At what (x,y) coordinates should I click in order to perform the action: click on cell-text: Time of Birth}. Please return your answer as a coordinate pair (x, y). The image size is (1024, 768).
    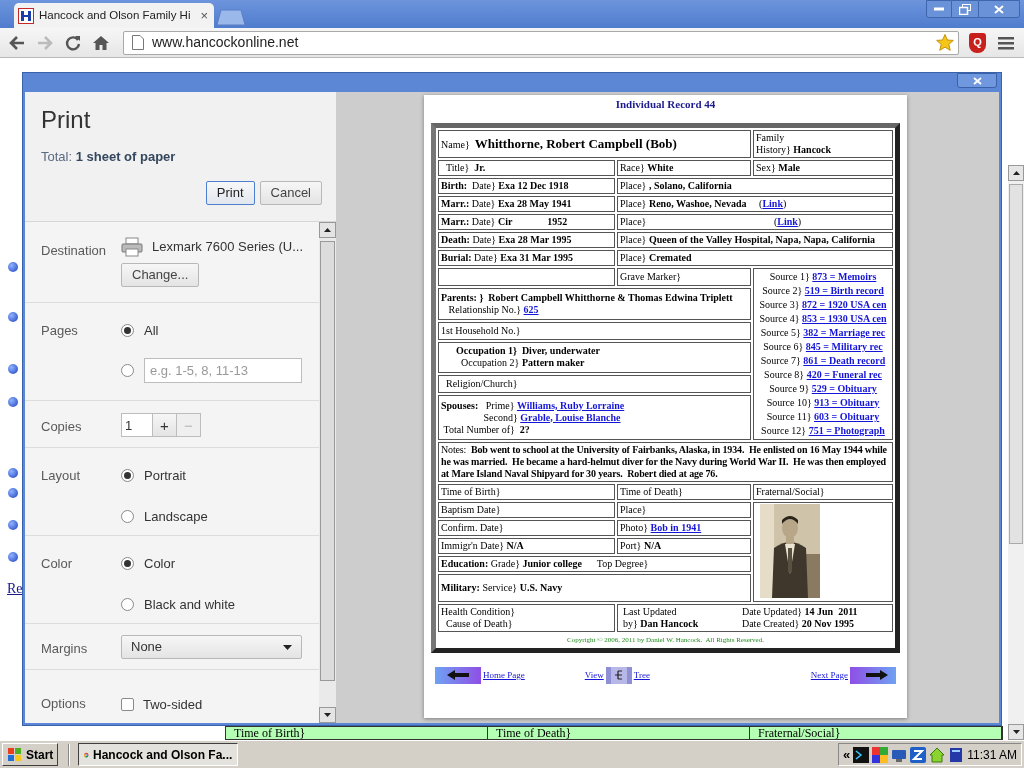
    Looking at the image, I should click on (471, 492).